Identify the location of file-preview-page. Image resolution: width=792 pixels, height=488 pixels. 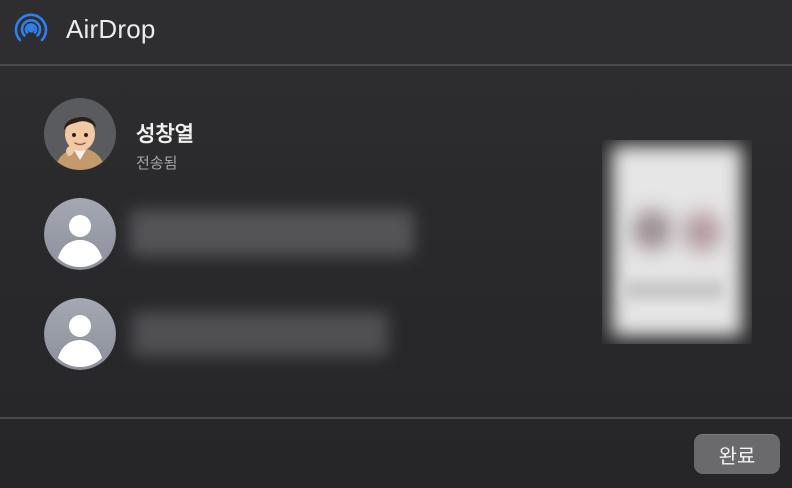
(677, 241).